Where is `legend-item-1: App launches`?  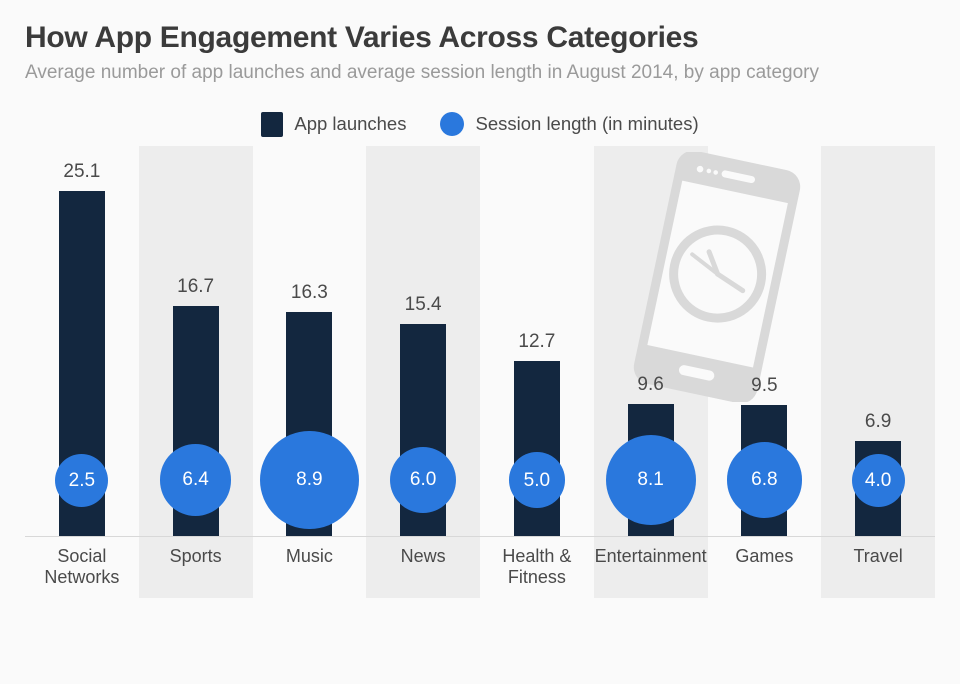
legend-item-1: App launches is located at coordinates (334, 124).